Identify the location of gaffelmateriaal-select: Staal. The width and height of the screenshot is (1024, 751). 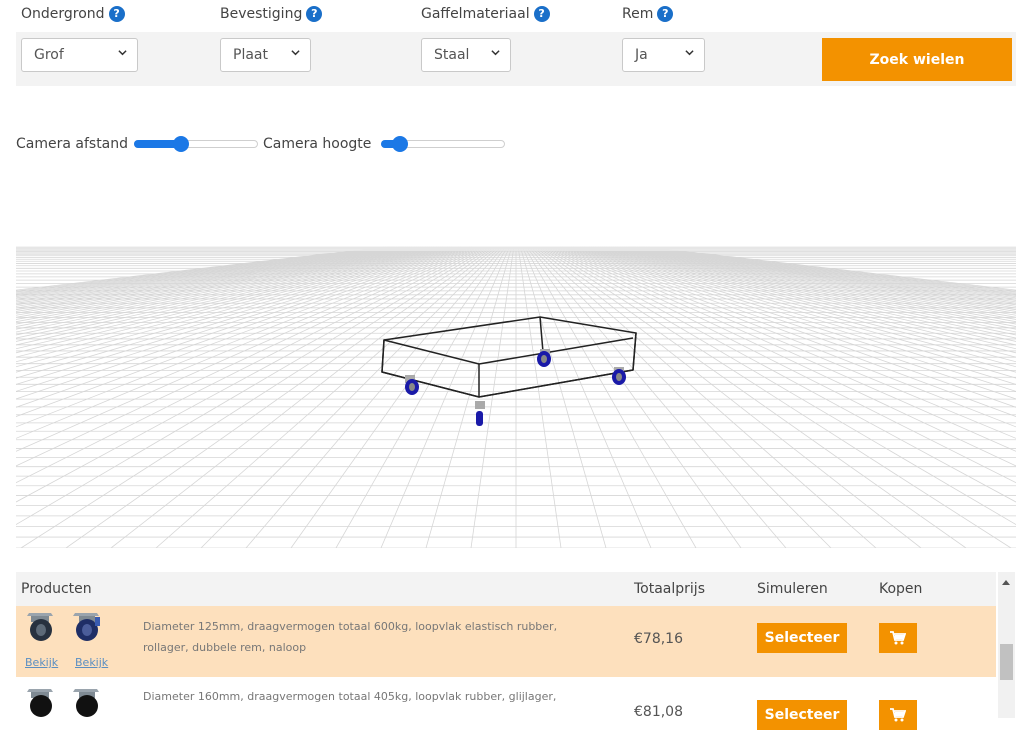
(466, 55).